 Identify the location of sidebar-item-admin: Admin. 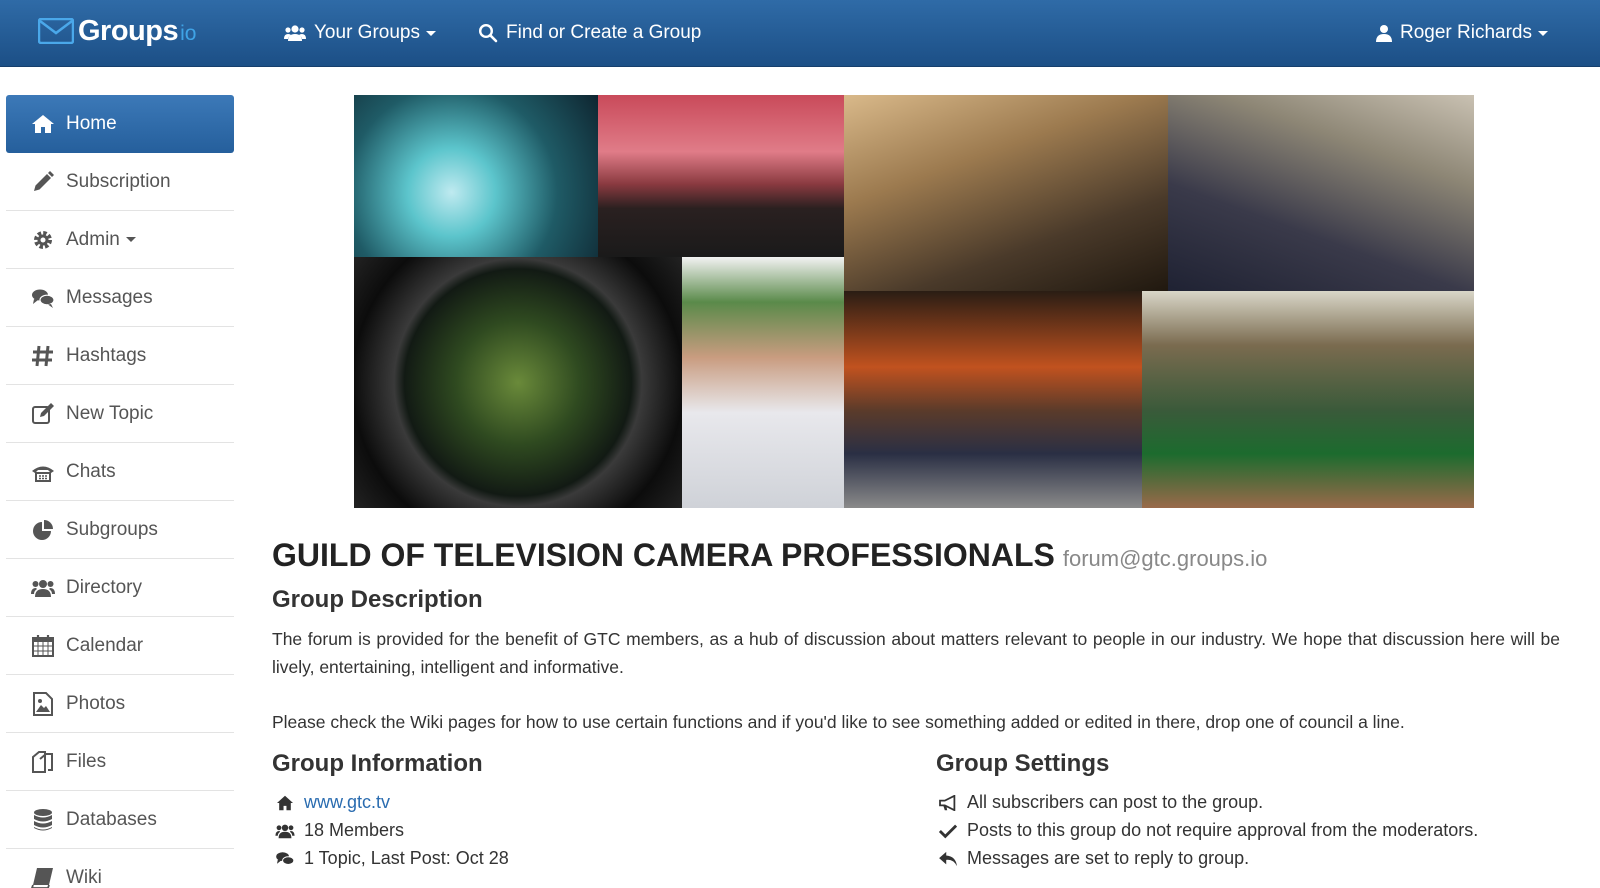
(120, 240).